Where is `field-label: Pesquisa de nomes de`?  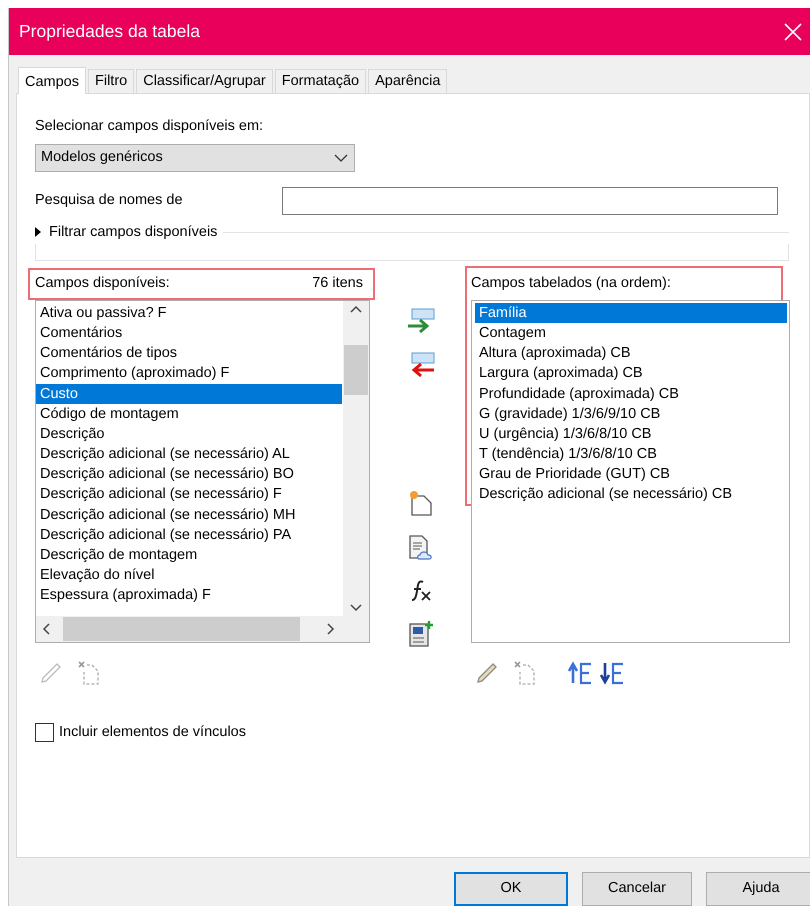
field-label: Pesquisa de nomes de is located at coordinates (109, 200).